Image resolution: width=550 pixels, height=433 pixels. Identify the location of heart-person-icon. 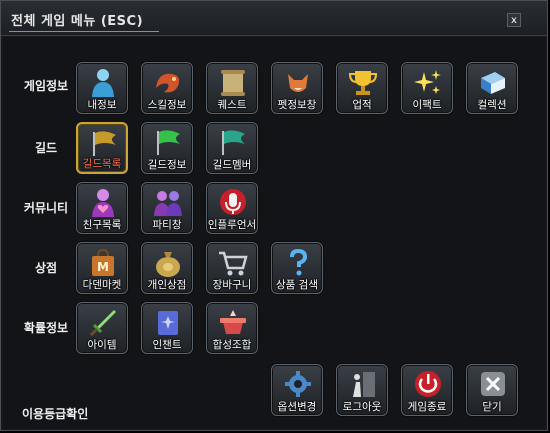
(103, 203).